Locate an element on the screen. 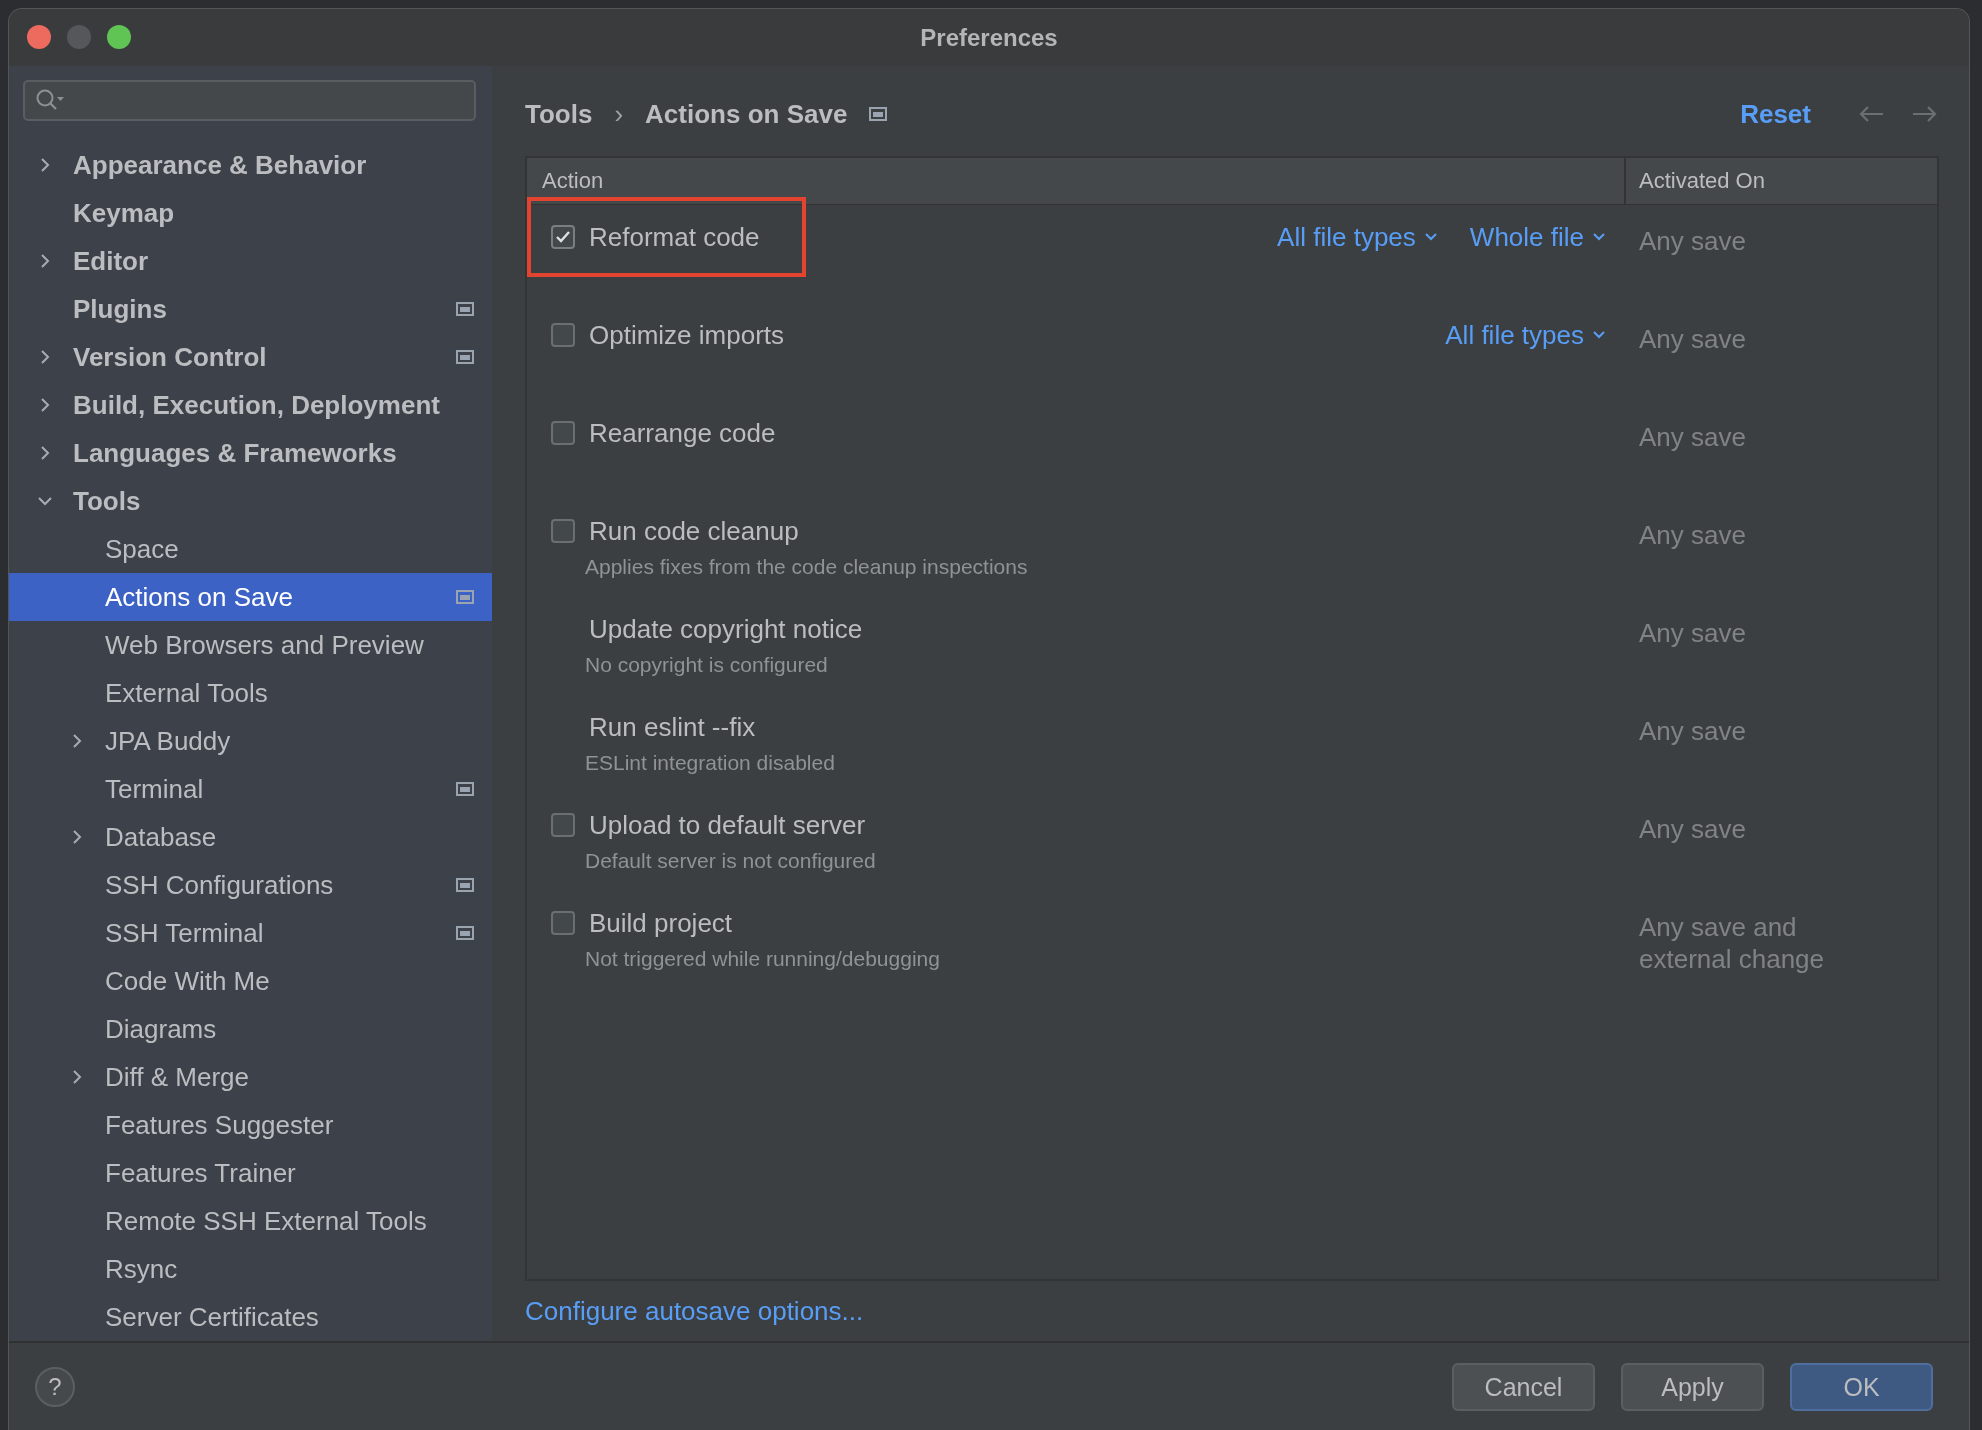 This screenshot has height=1430, width=1982. column-header: Activated On is located at coordinates (1780, 181).